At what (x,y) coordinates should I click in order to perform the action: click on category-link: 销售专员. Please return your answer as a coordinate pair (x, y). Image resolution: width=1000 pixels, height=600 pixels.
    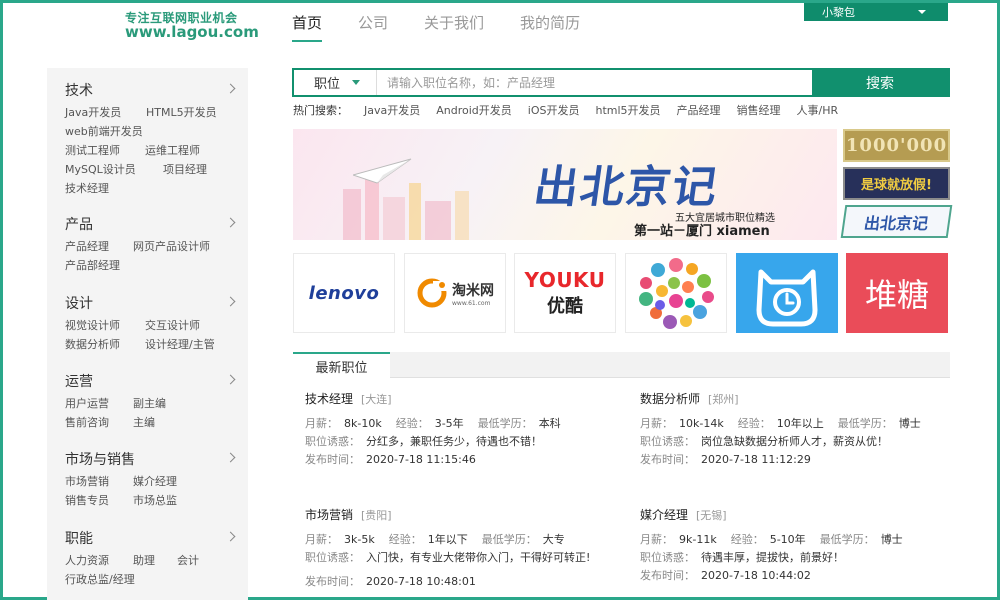
    Looking at the image, I should click on (87, 500).